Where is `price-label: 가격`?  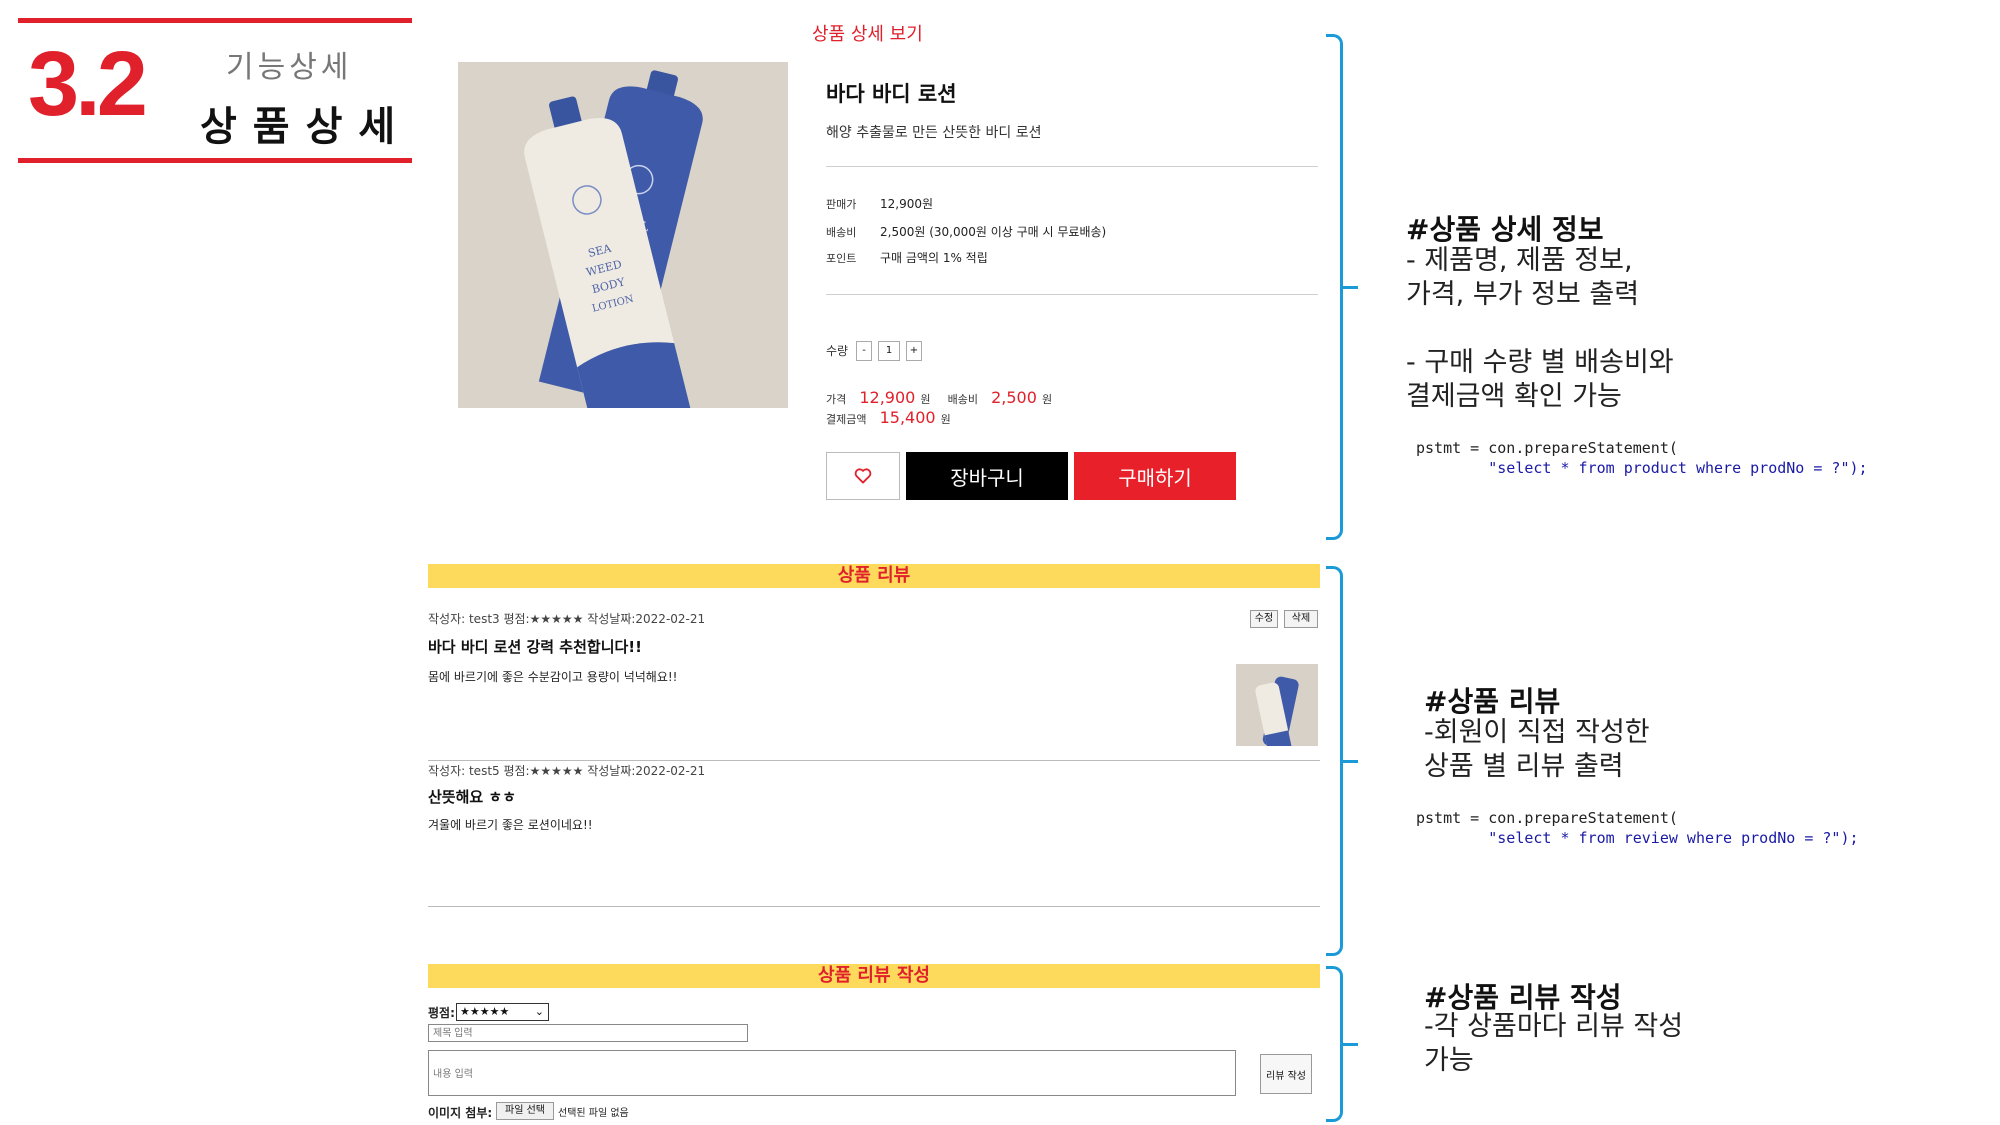 price-label: 가격 is located at coordinates (836, 399).